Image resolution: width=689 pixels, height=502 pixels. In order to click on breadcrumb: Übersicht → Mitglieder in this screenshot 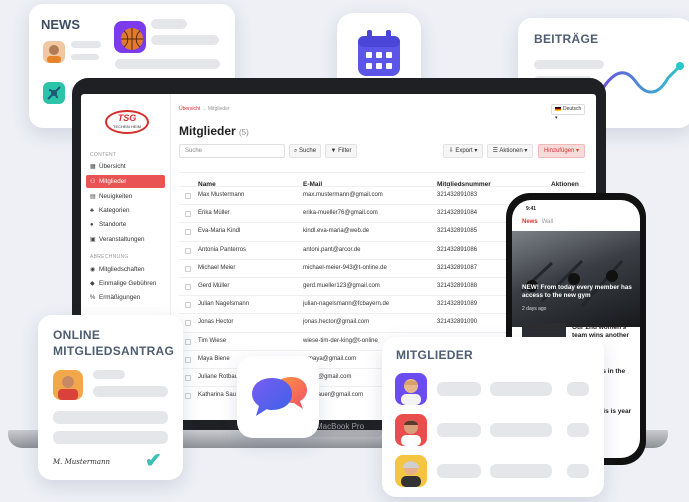, I will do `click(204, 109)`.